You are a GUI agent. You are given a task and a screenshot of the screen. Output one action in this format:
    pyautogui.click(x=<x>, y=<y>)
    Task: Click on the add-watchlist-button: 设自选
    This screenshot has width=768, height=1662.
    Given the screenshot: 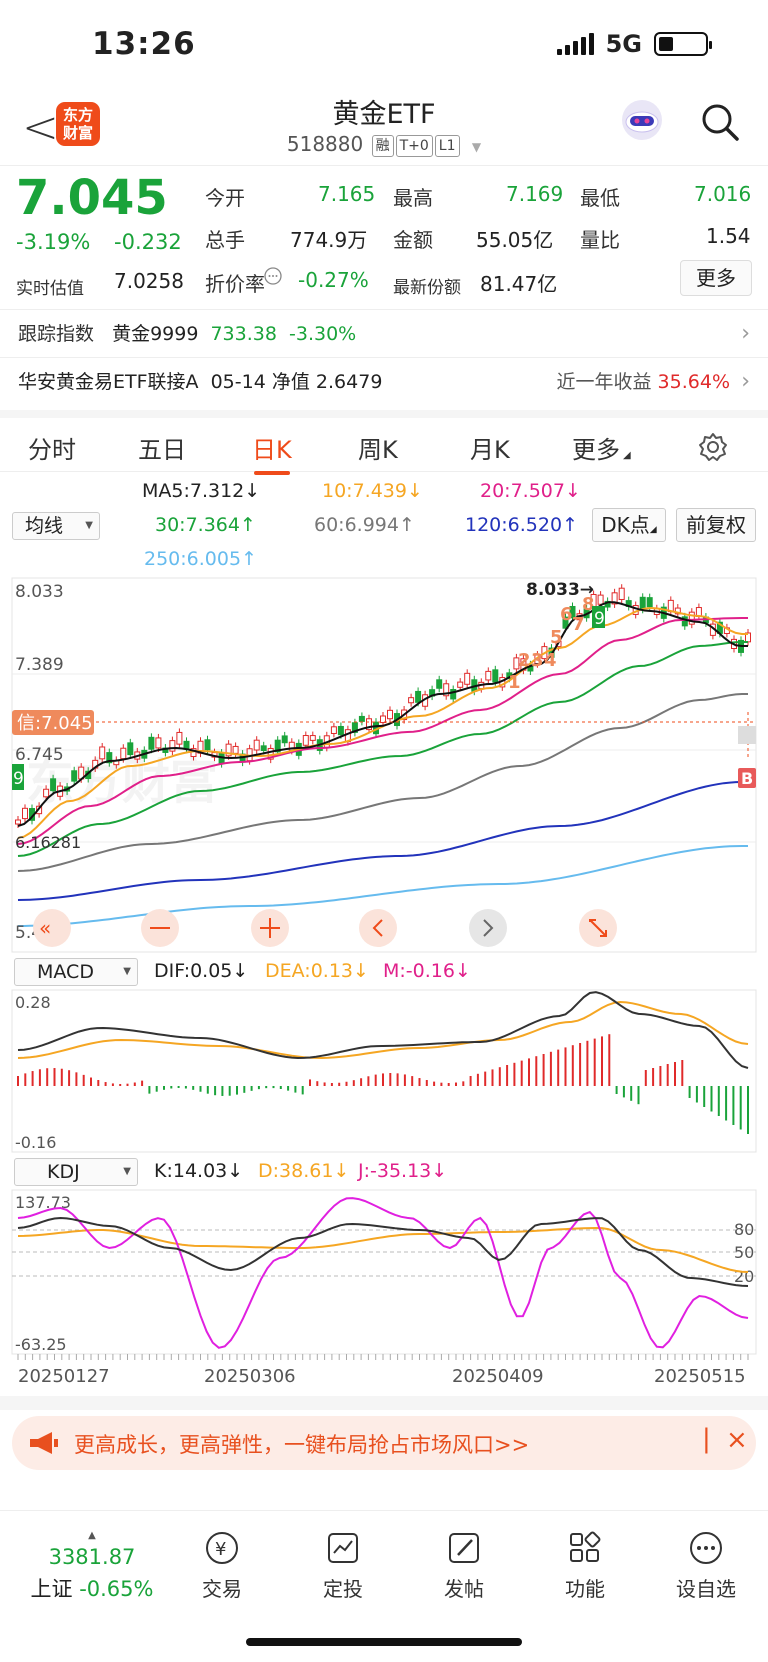 What is the action you would take?
    pyautogui.click(x=706, y=1565)
    